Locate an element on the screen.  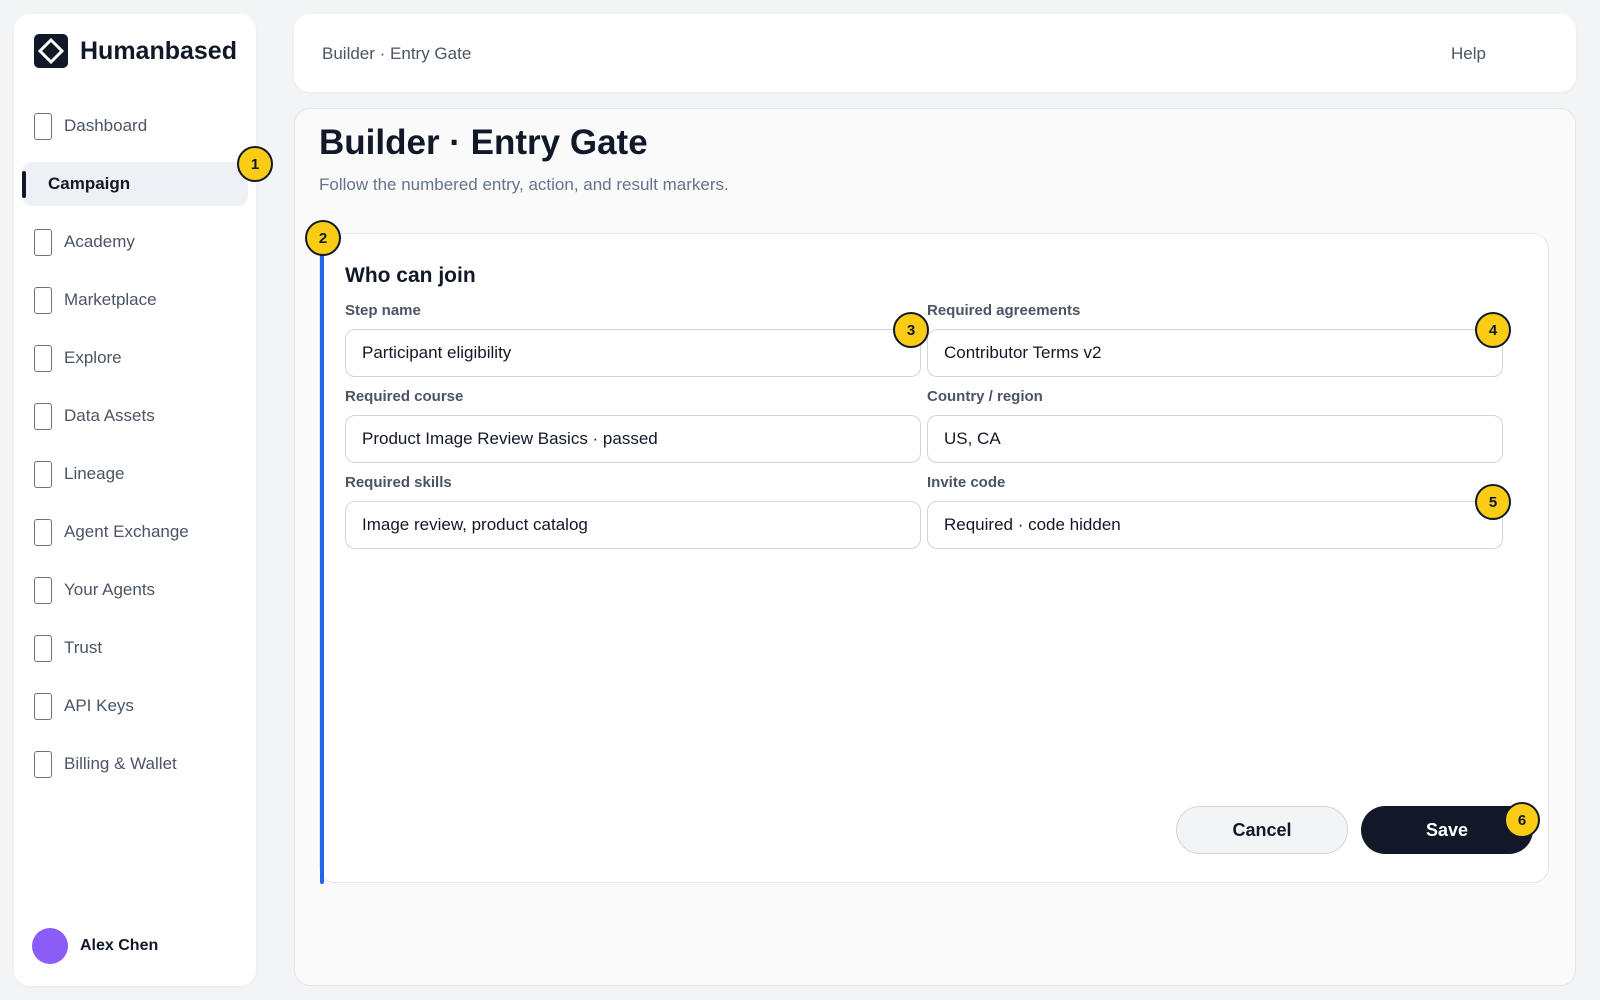
step-marker-3: 3 is located at coordinates (911, 330).